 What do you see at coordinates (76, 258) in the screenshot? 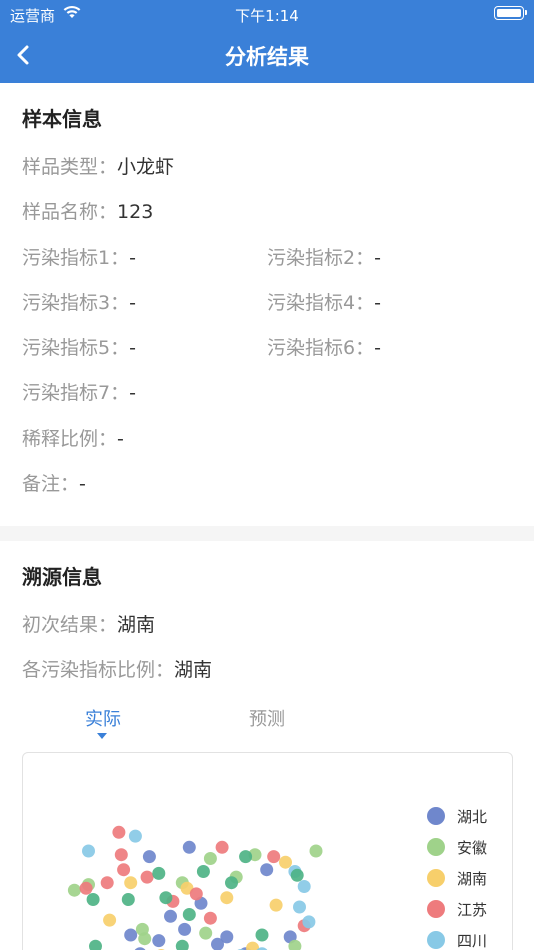
I see `indicator-1-label: 污染指标1：` at bounding box center [76, 258].